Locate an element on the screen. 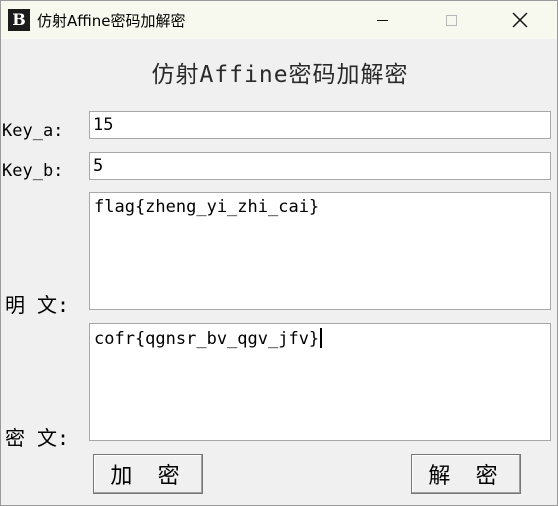  maximize-button is located at coordinates (451, 20).